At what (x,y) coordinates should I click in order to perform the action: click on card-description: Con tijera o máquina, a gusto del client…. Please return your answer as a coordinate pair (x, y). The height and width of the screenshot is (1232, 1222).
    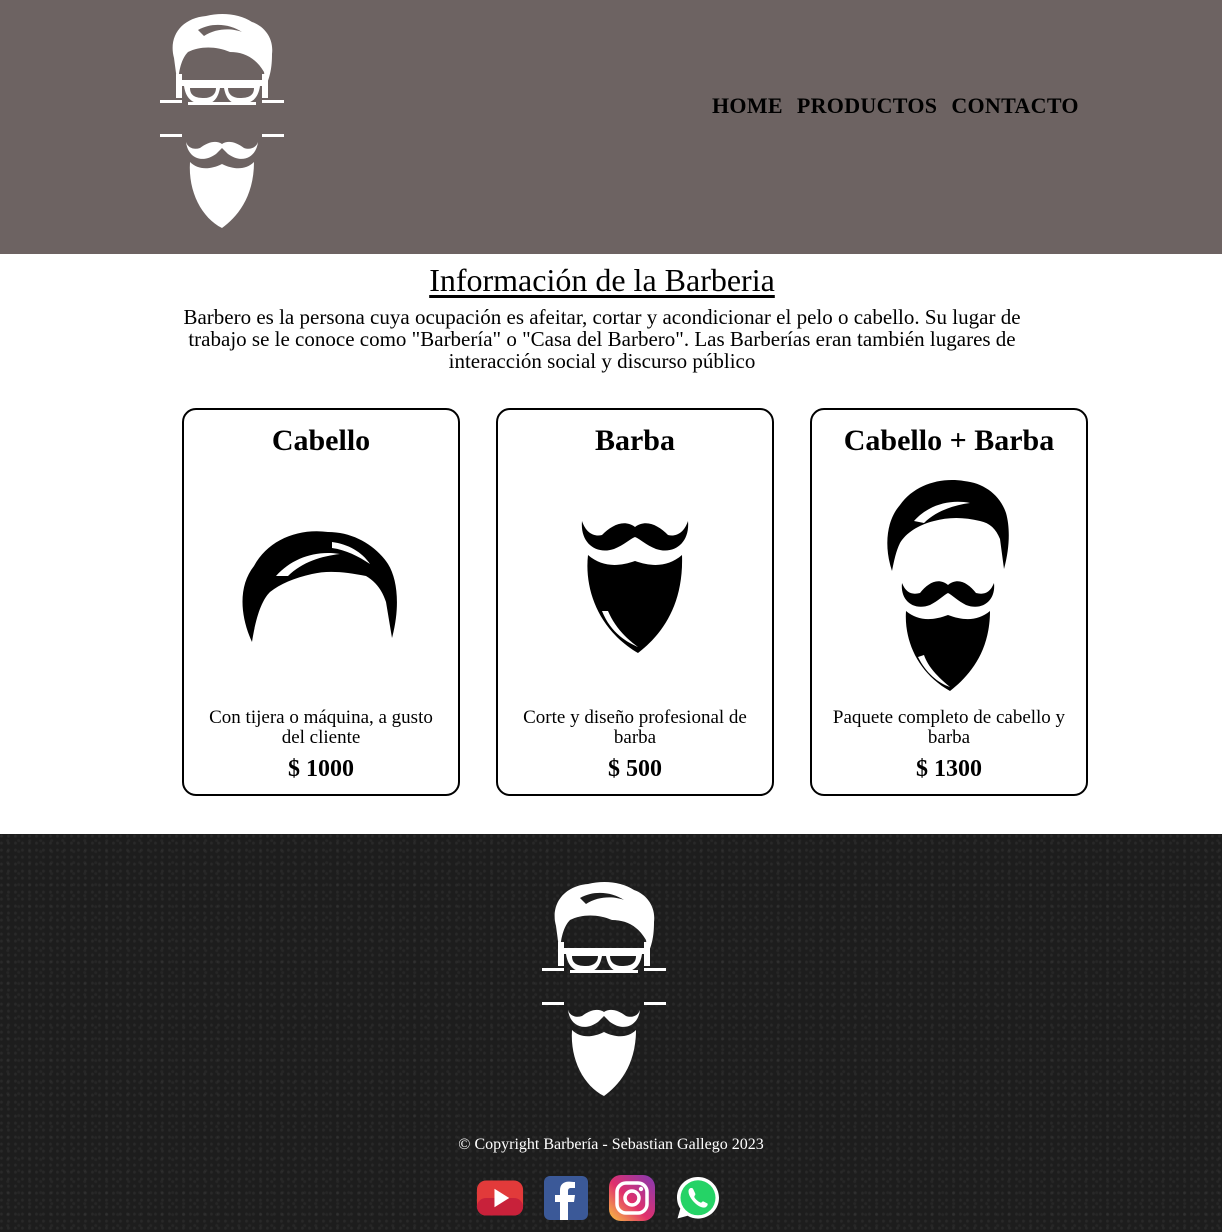
    Looking at the image, I should click on (321, 727).